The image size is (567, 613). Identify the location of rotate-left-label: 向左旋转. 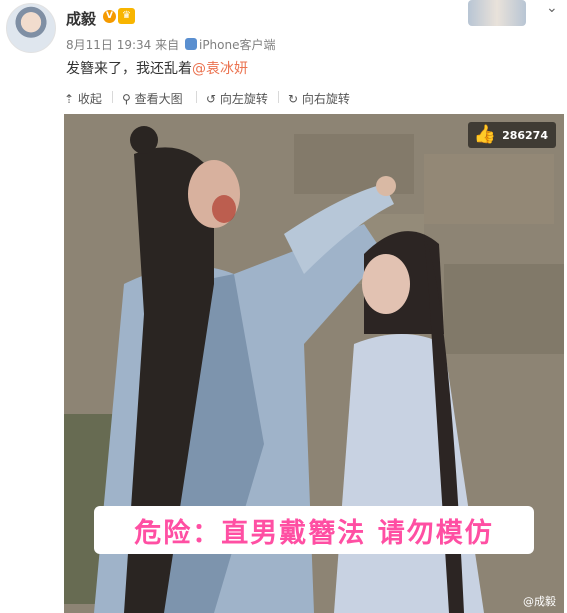
(243, 99).